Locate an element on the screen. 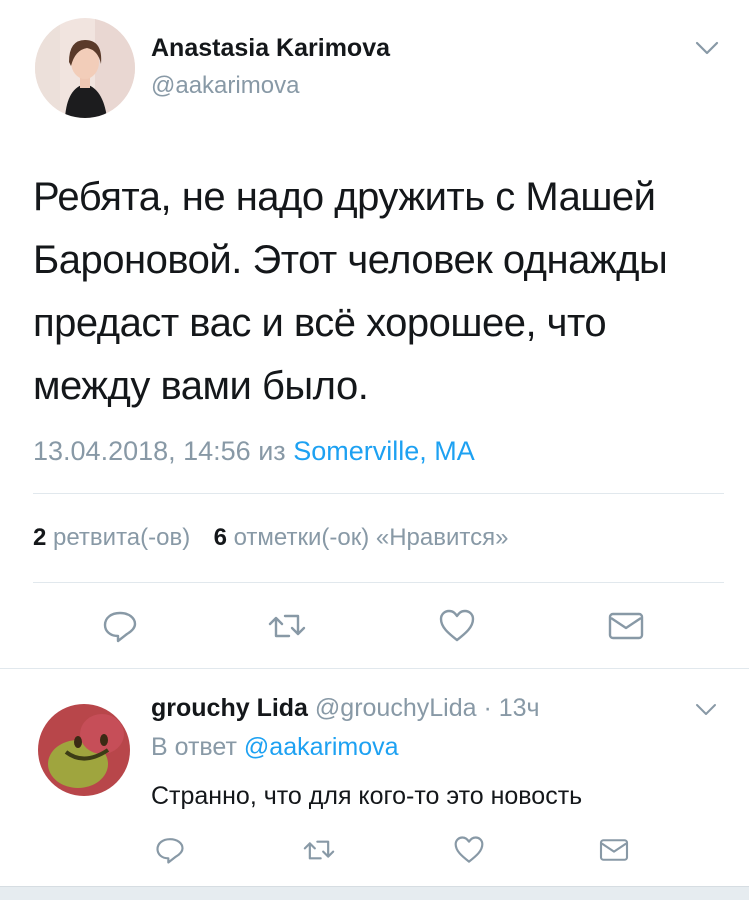 The width and height of the screenshot is (749, 900). reply-to-label: В ответ is located at coordinates (194, 747).